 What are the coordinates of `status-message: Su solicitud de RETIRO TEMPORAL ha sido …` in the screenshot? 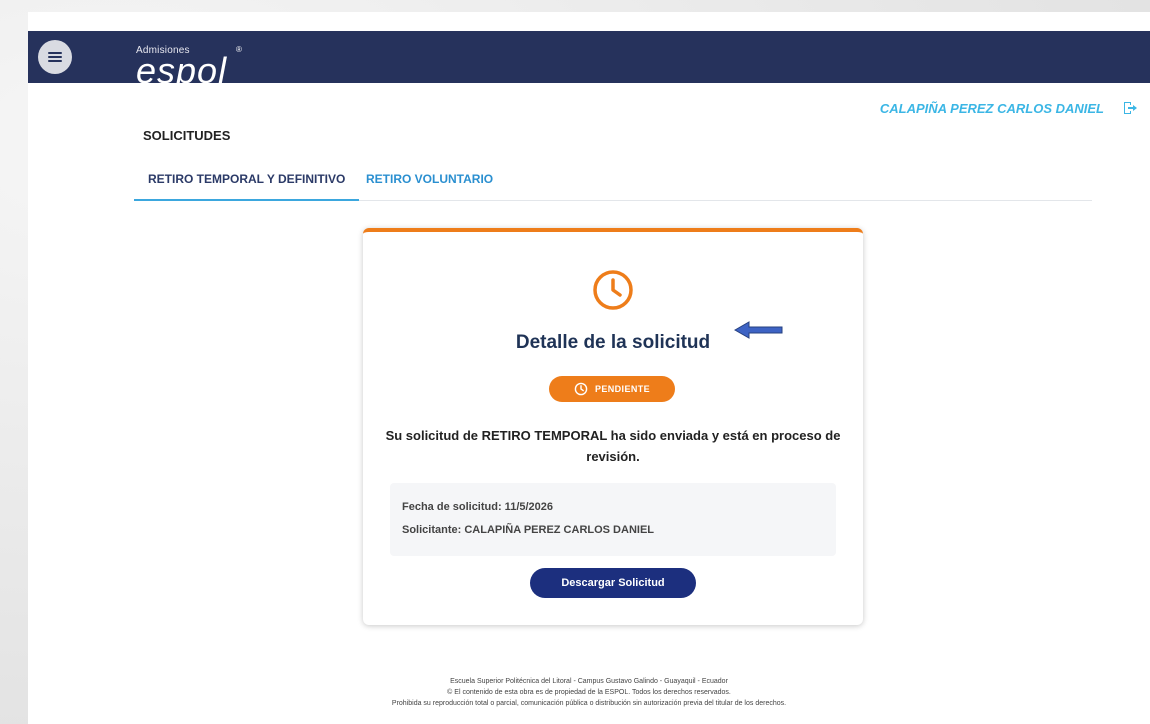 It's located at (613, 446).